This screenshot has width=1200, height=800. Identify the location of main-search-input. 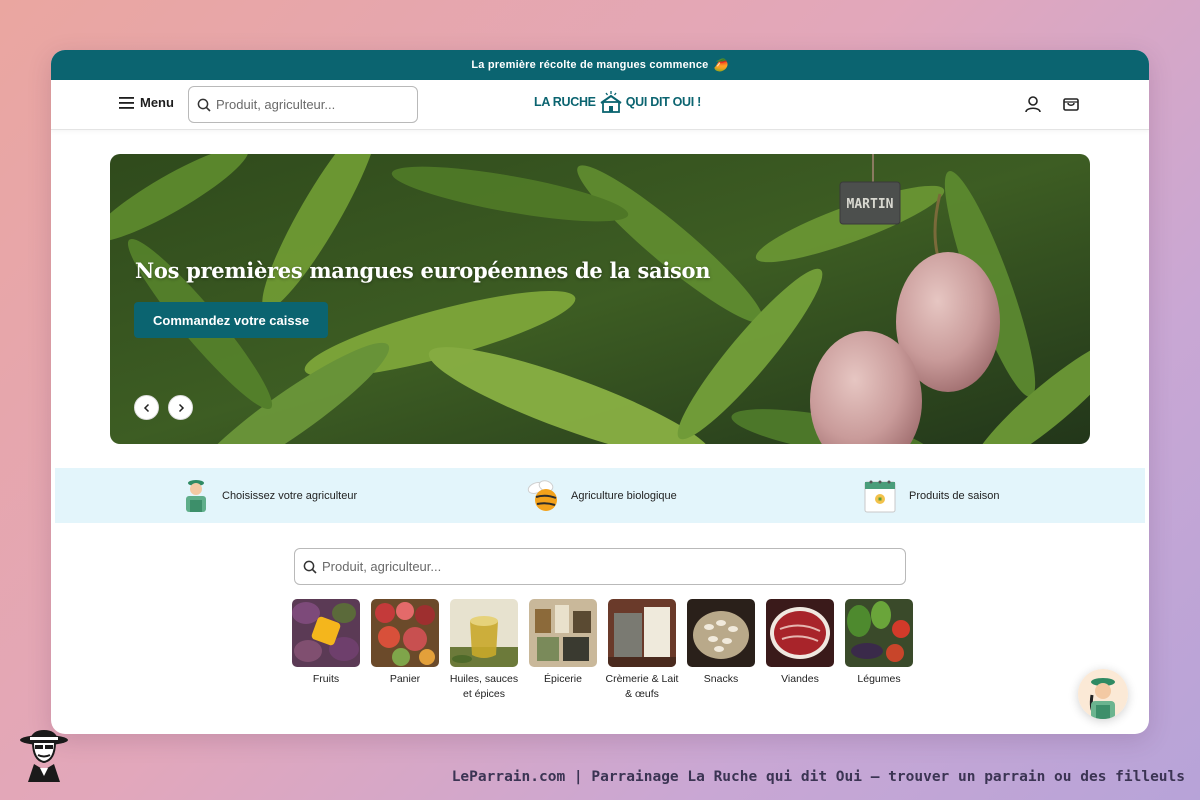
(613, 566).